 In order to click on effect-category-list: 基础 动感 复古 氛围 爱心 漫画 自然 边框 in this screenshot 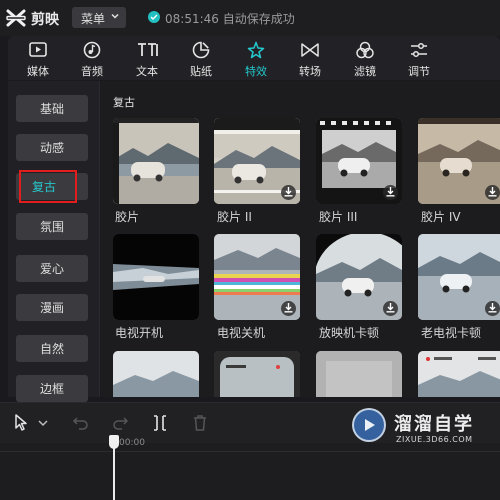, I will do `click(54, 241)`.